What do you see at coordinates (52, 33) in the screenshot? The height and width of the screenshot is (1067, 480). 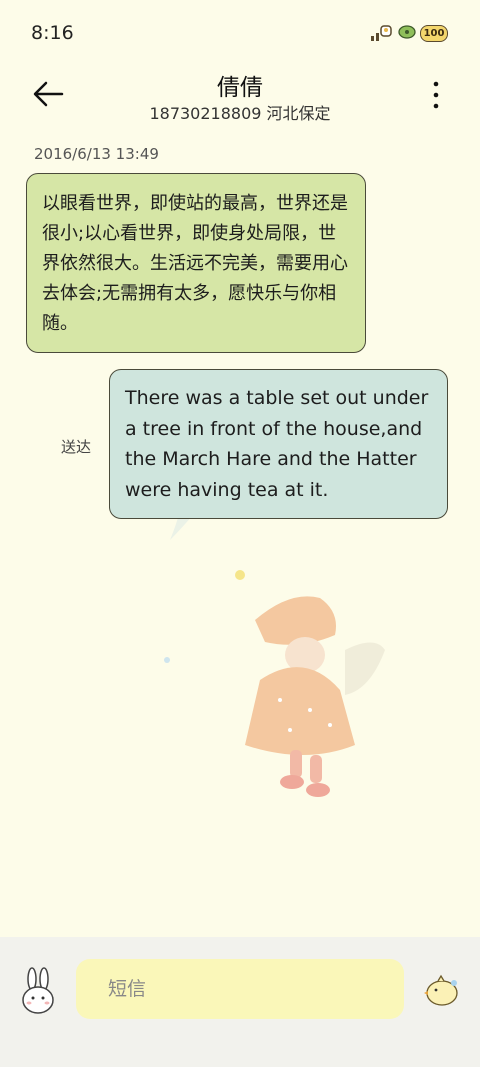 I see `status-time: 8:16` at bounding box center [52, 33].